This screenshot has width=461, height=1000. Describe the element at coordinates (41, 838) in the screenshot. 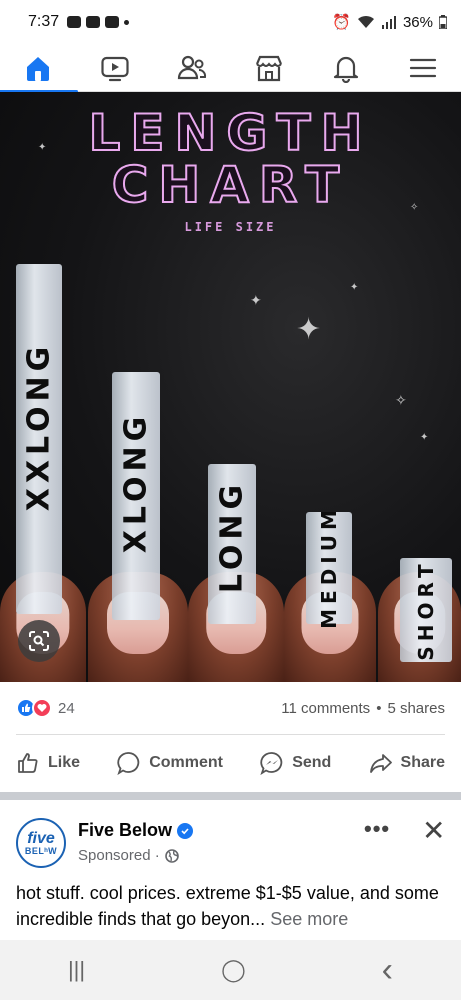

I see `avatar-logo-text: five` at that location.